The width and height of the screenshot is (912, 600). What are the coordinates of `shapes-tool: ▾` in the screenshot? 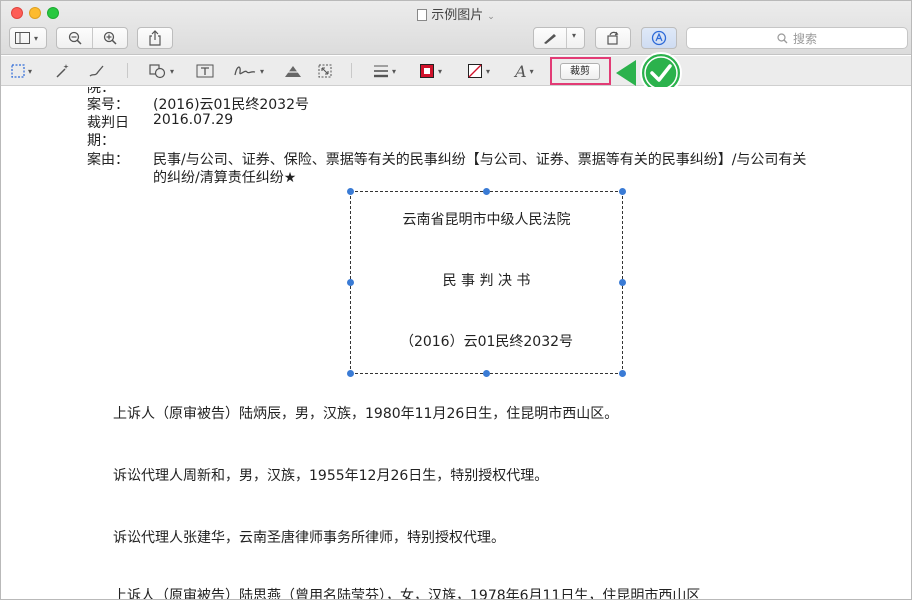 It's located at (161, 71).